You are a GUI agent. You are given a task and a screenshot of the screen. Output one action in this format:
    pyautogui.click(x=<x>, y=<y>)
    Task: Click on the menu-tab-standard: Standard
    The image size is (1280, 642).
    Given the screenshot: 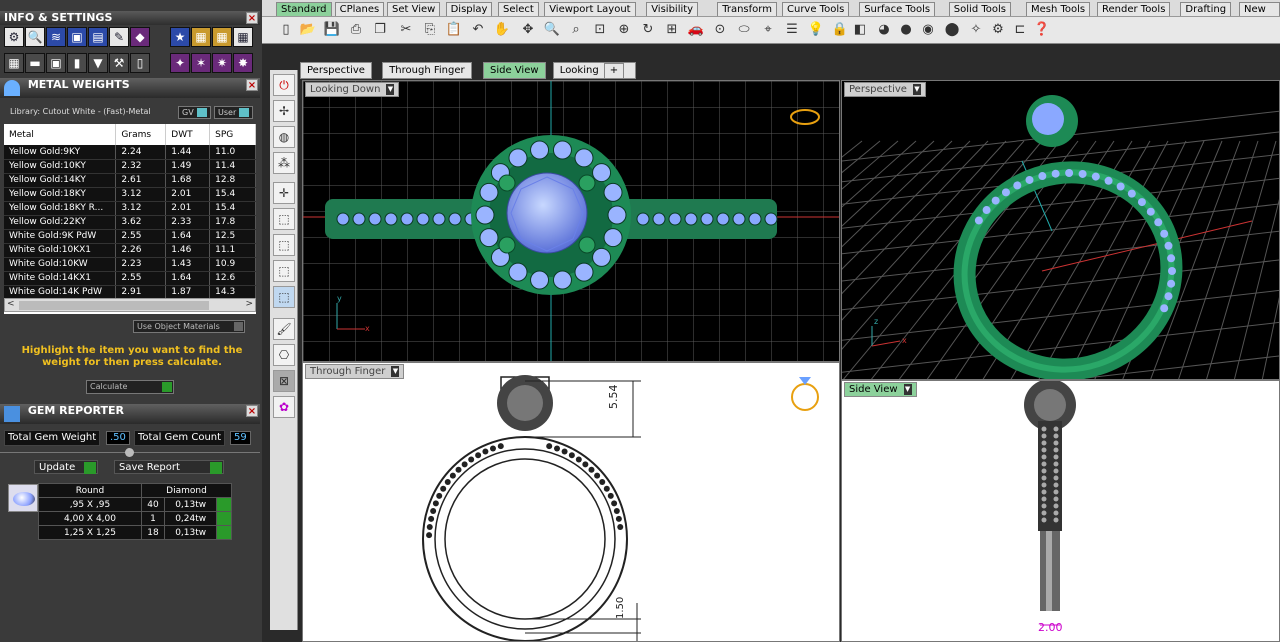 What is the action you would take?
    pyautogui.click(x=304, y=9)
    